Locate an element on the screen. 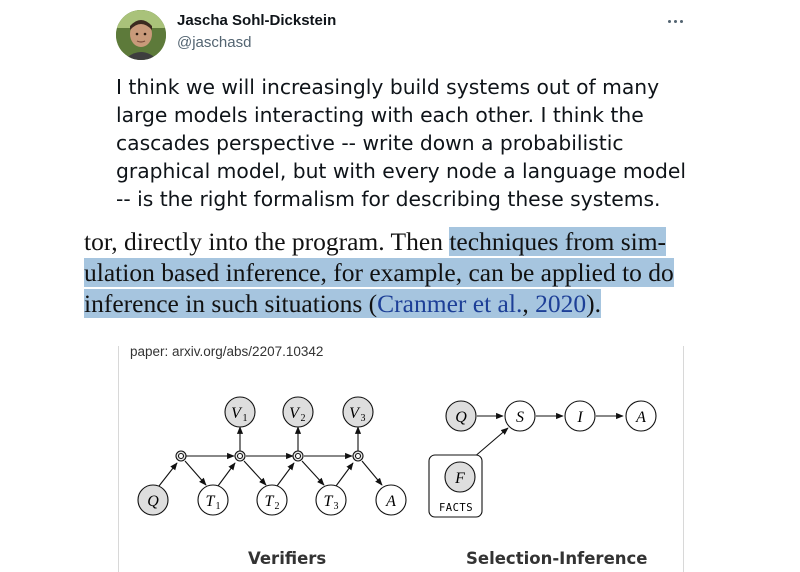 The image size is (800, 572). si-node-i: I is located at coordinates (580, 416).